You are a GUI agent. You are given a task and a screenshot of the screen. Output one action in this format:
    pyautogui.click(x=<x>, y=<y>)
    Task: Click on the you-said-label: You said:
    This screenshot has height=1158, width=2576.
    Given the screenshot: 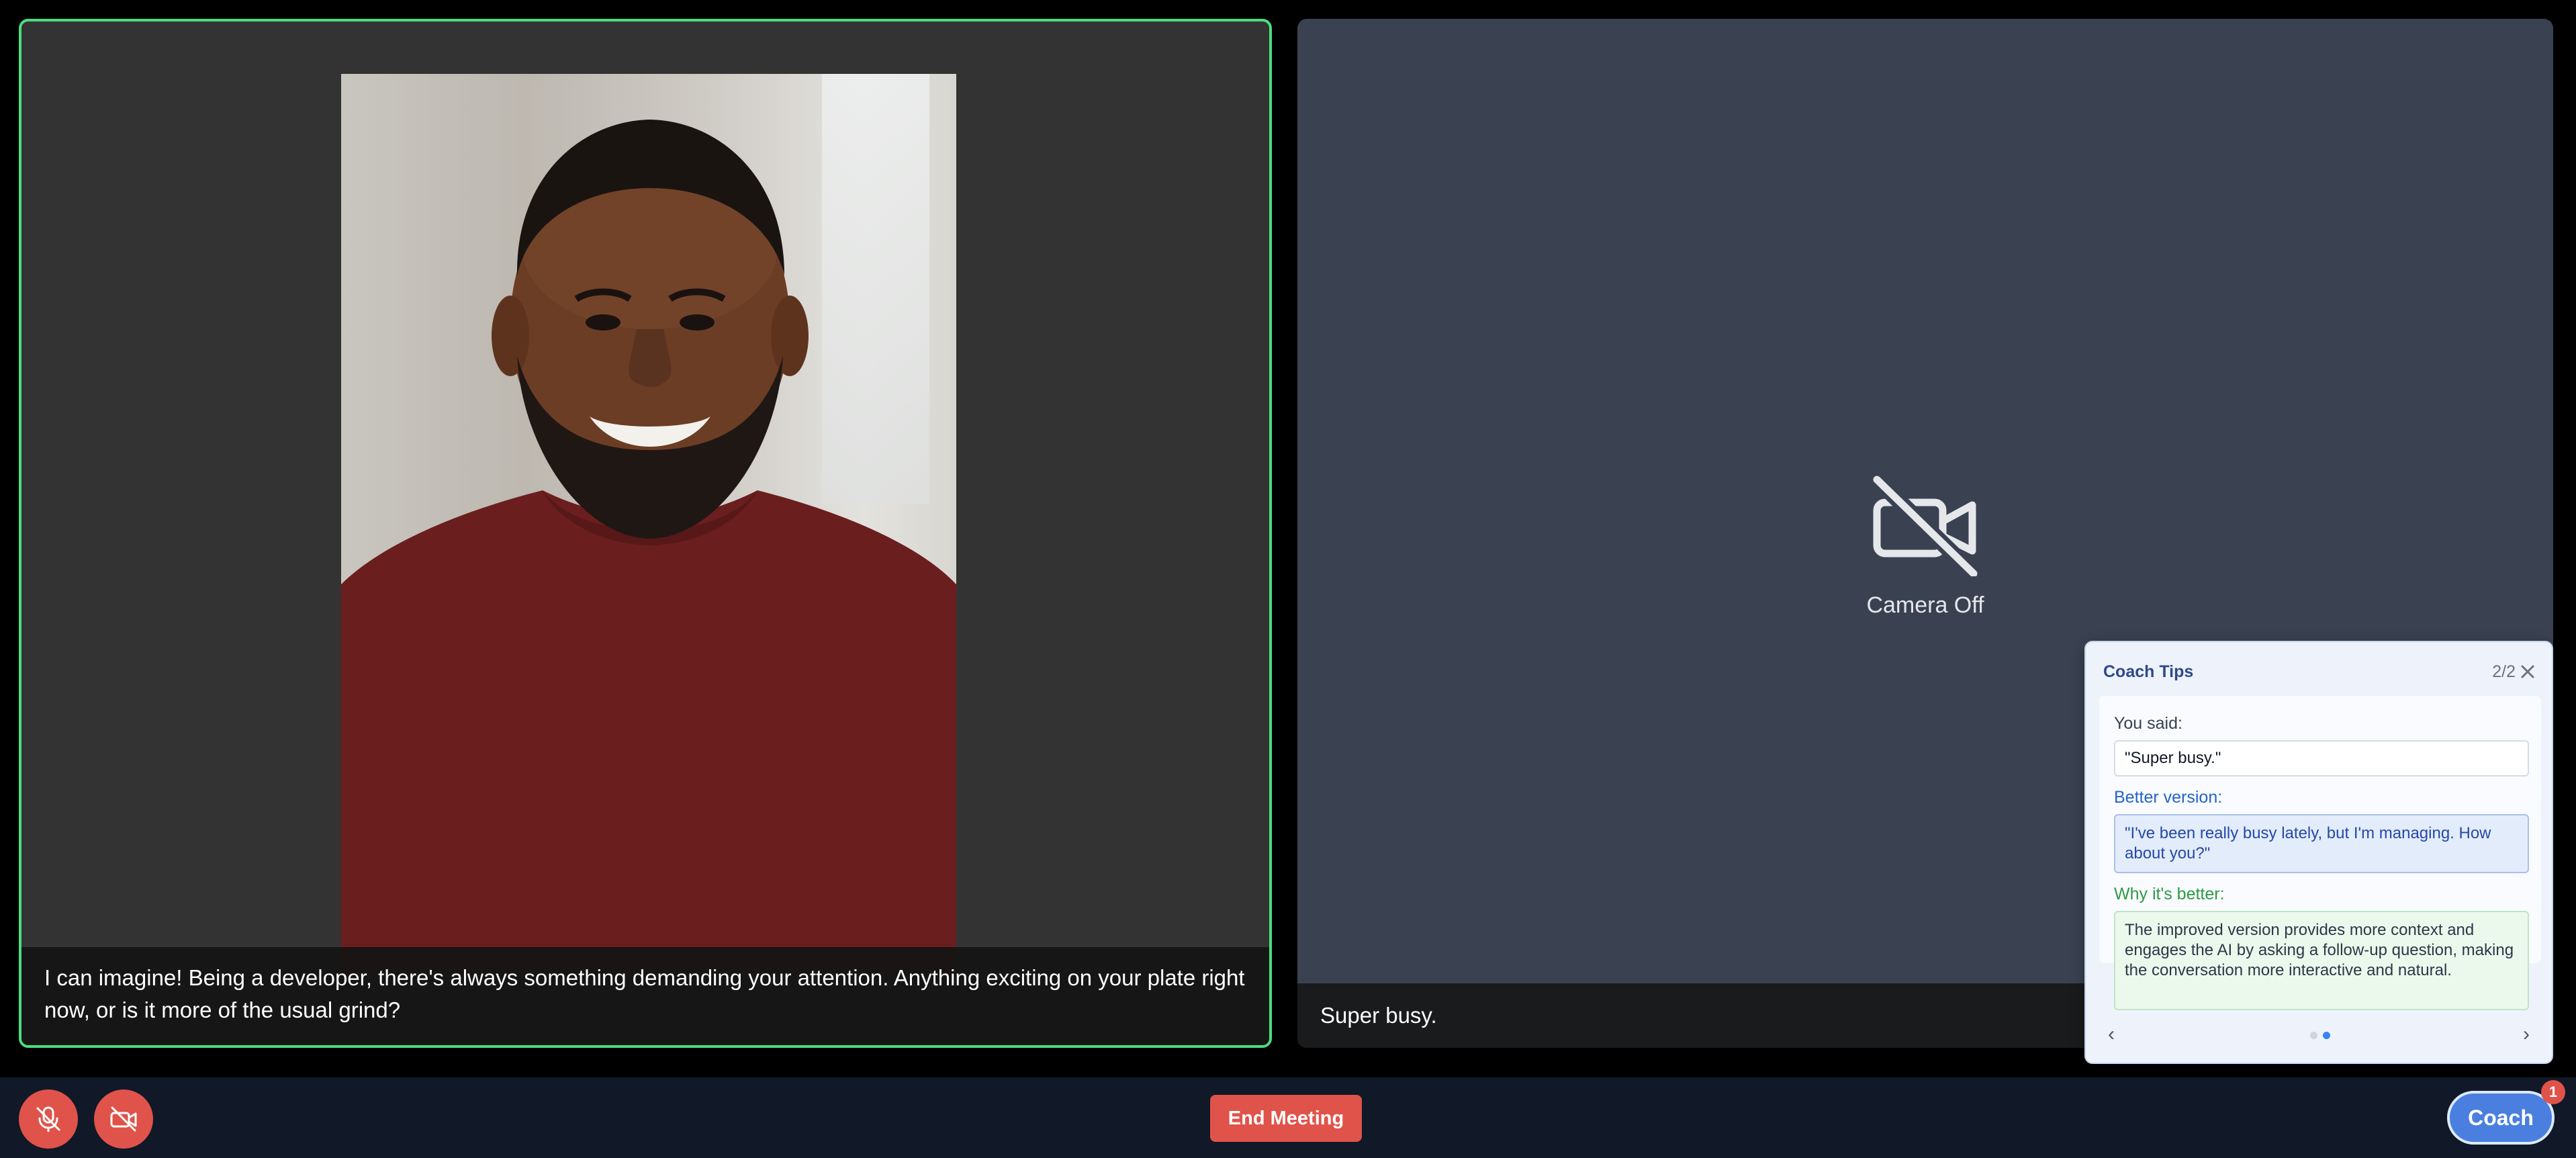 What is the action you would take?
    pyautogui.click(x=2148, y=723)
    